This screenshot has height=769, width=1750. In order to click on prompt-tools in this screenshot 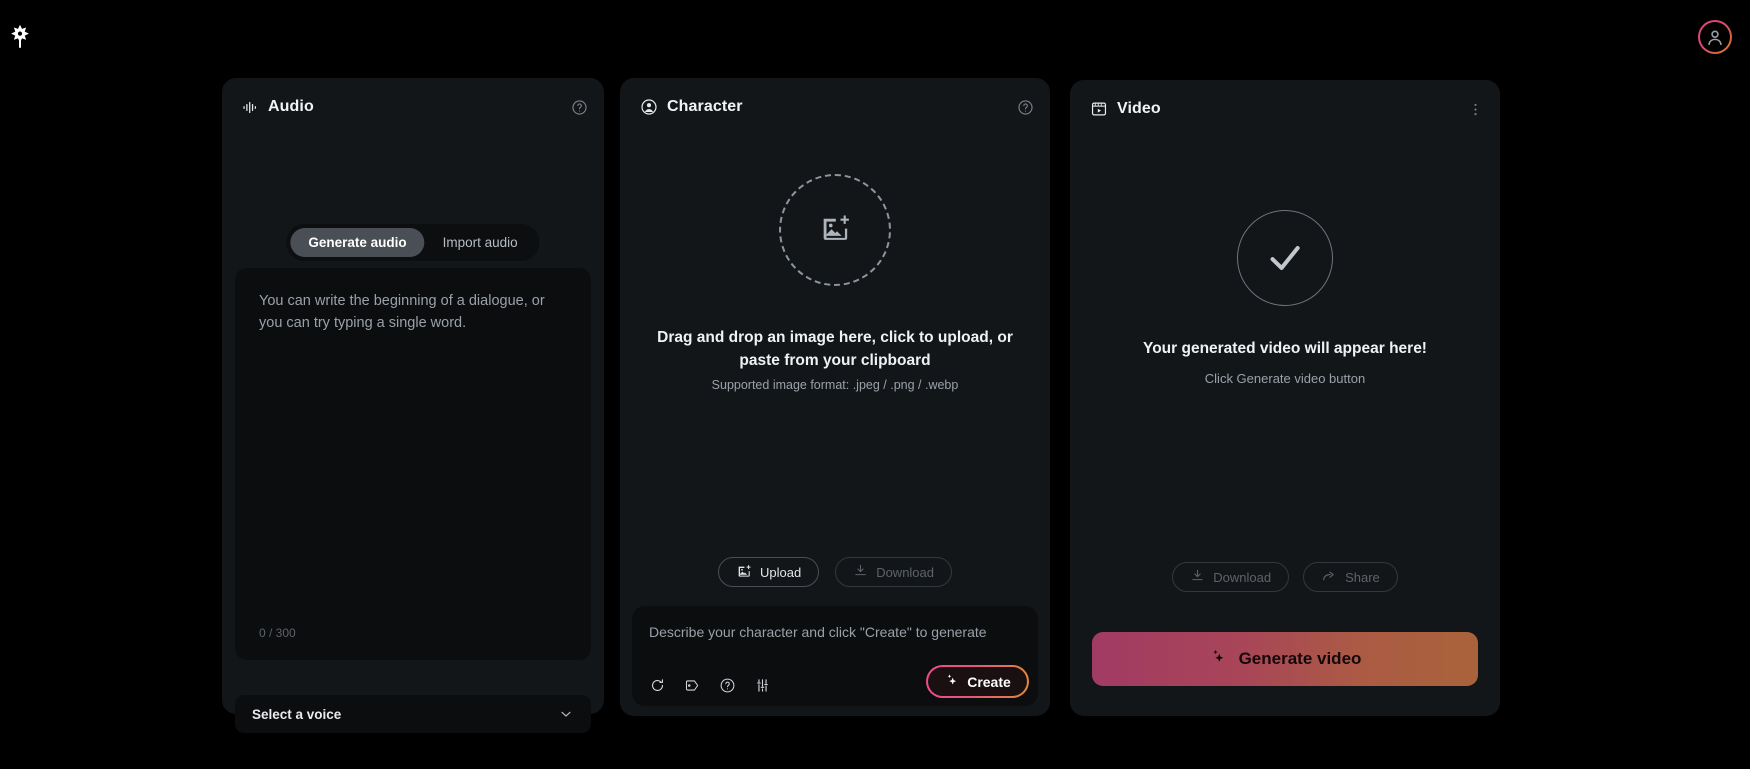, I will do `click(710, 685)`.